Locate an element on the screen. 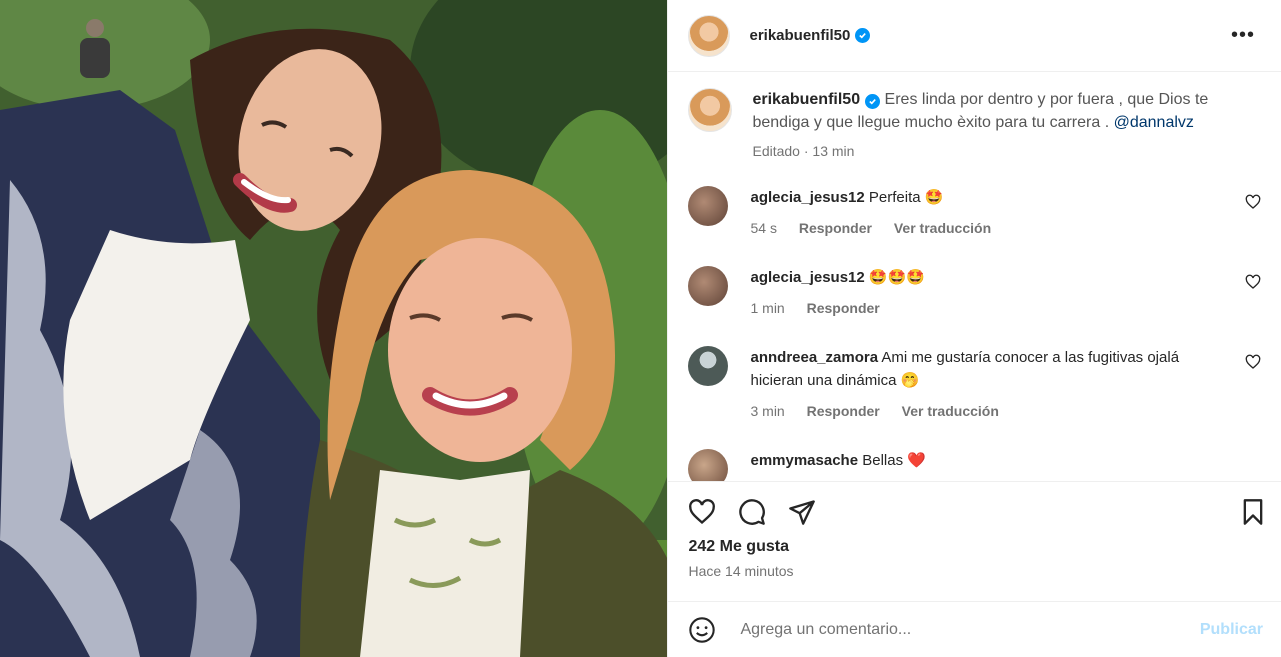 Image resolution: width=1281 pixels, height=657 pixels. comment-text: Bellas ❤️ is located at coordinates (894, 460).